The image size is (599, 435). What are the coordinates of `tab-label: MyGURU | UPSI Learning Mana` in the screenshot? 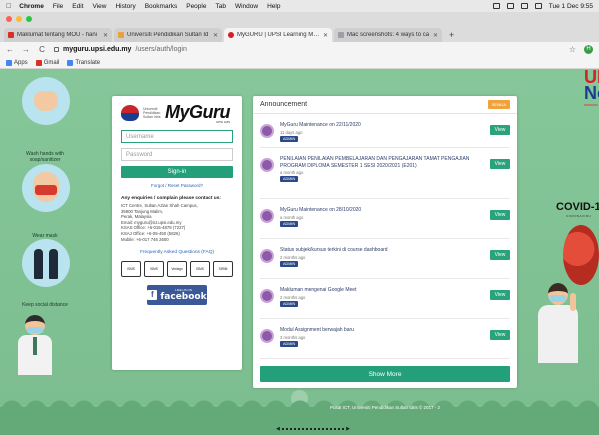 It's located at (278, 35).